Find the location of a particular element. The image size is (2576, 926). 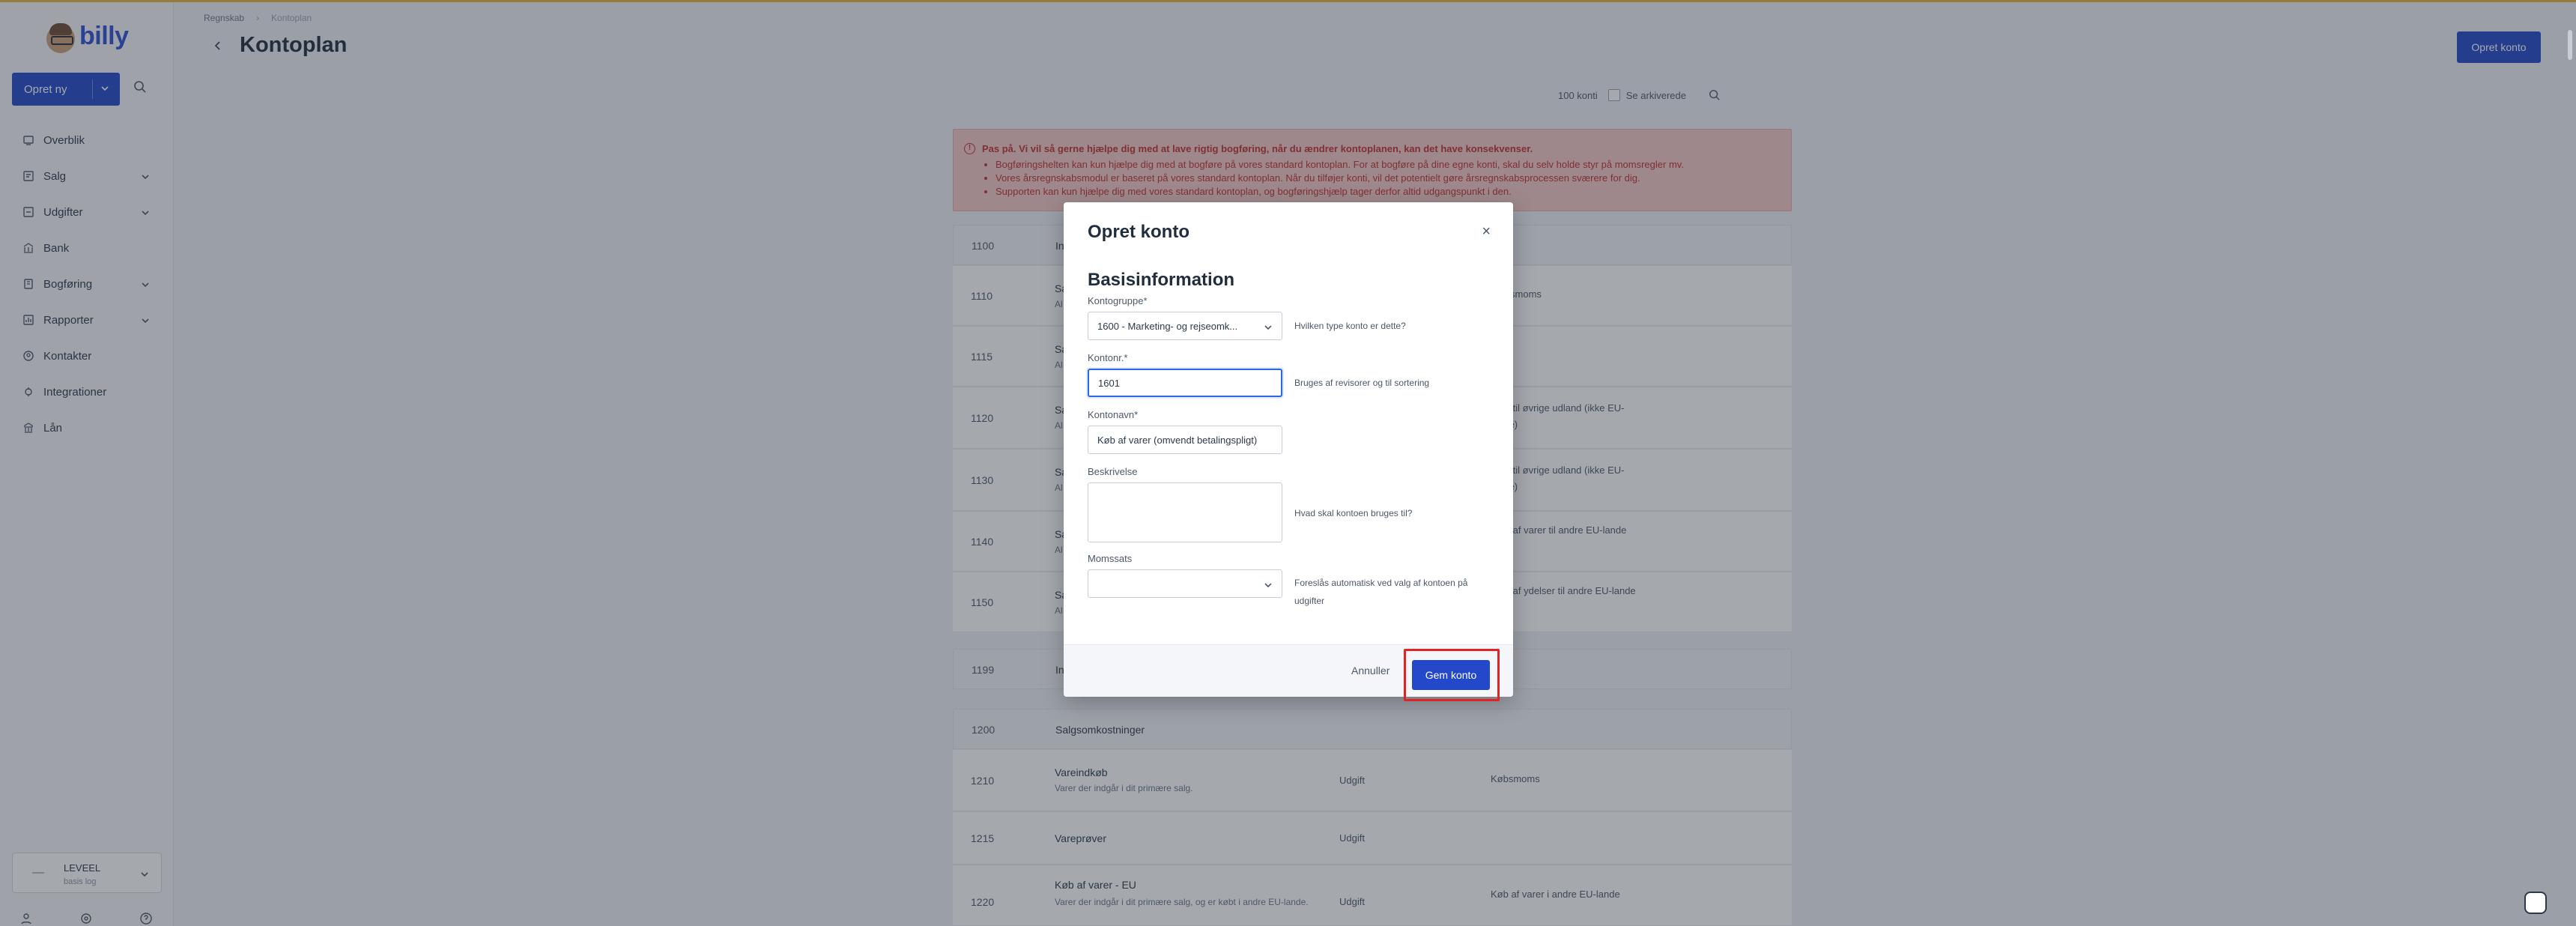

description-textarea is located at coordinates (1185, 512).